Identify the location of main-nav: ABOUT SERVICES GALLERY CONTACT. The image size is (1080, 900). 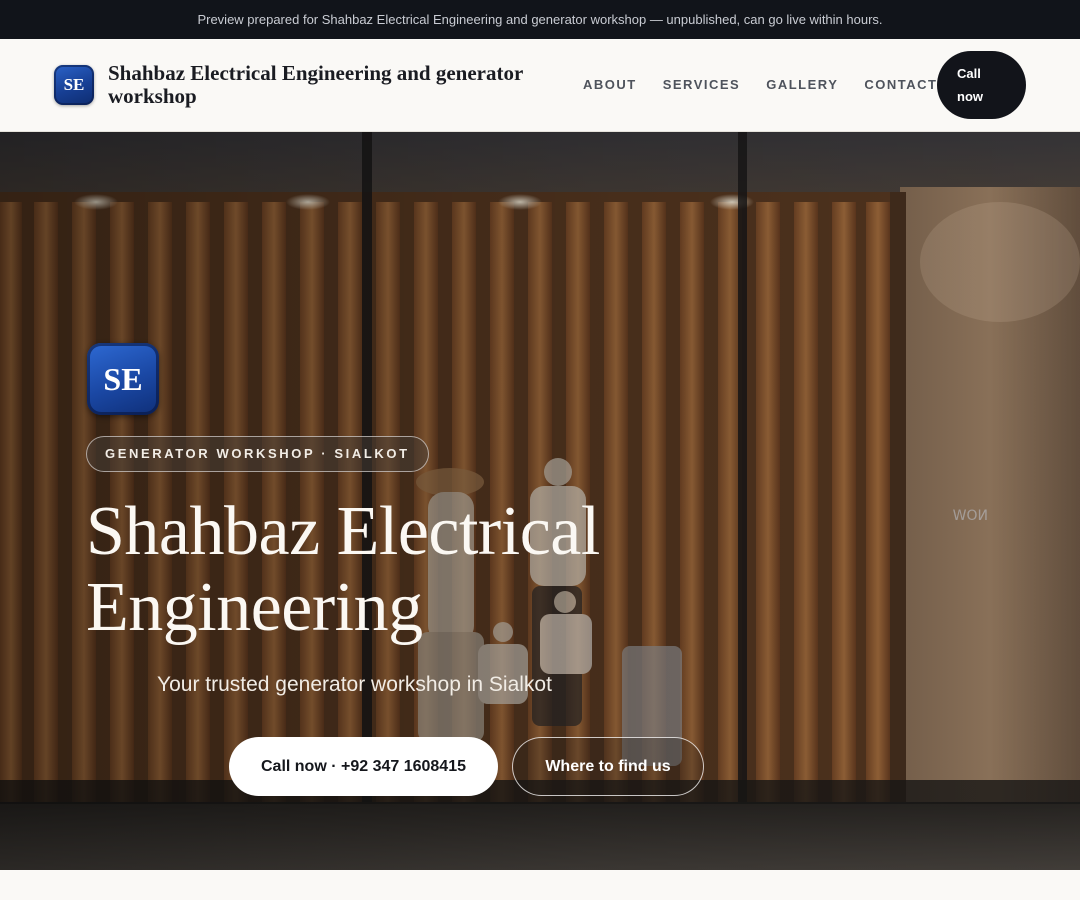
(760, 85).